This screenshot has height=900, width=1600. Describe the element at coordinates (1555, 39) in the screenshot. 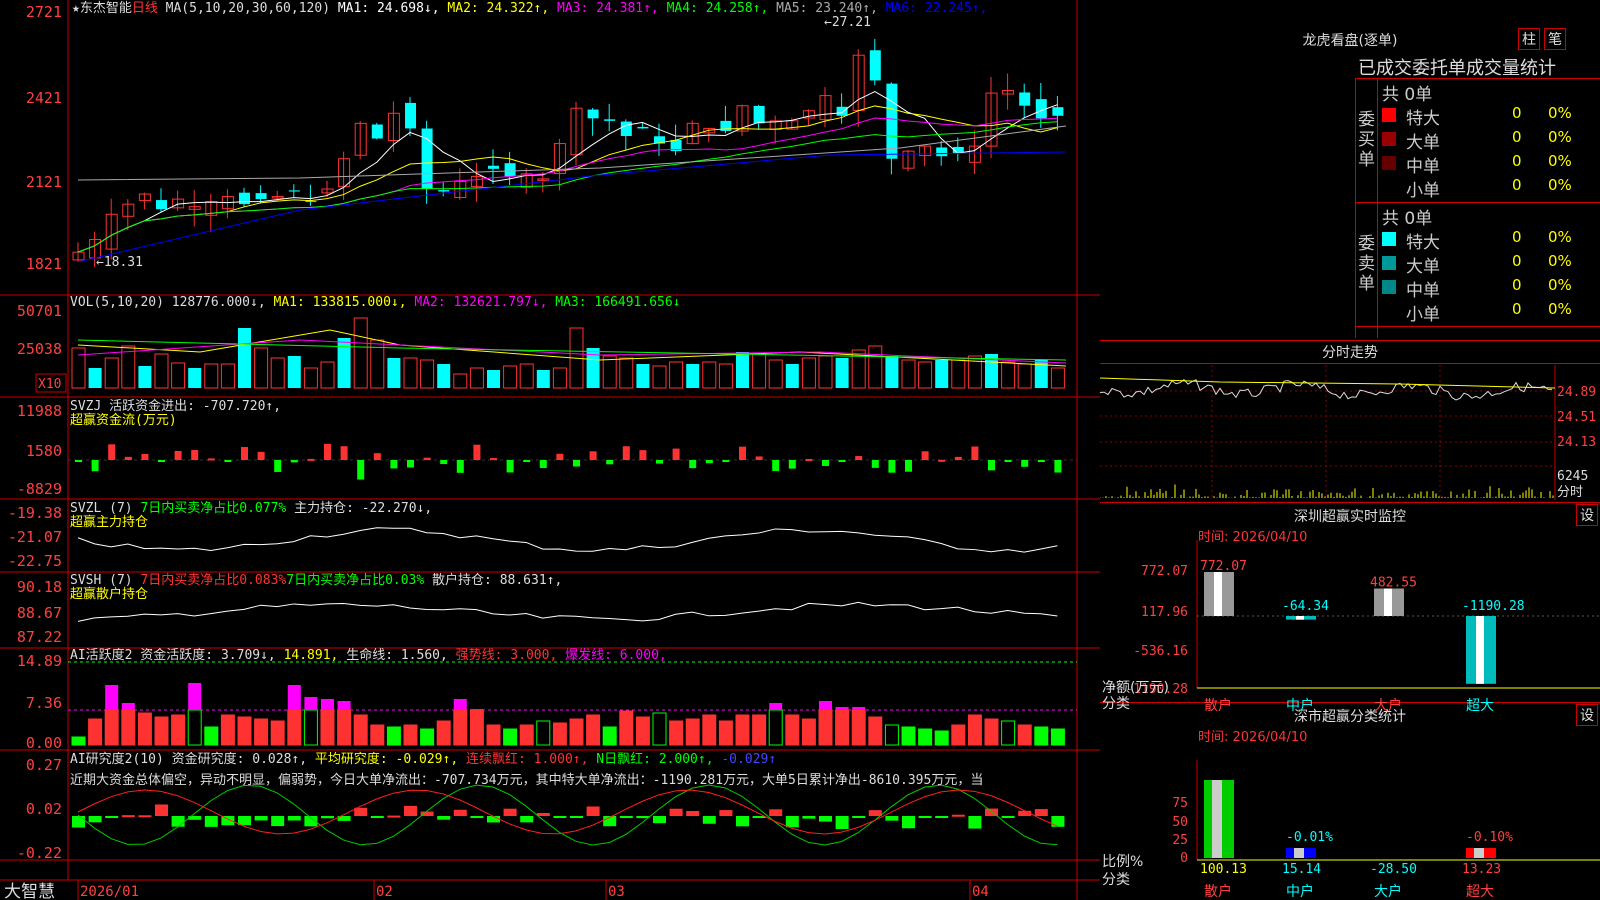

I see `tick-mode-button: 笔` at that location.